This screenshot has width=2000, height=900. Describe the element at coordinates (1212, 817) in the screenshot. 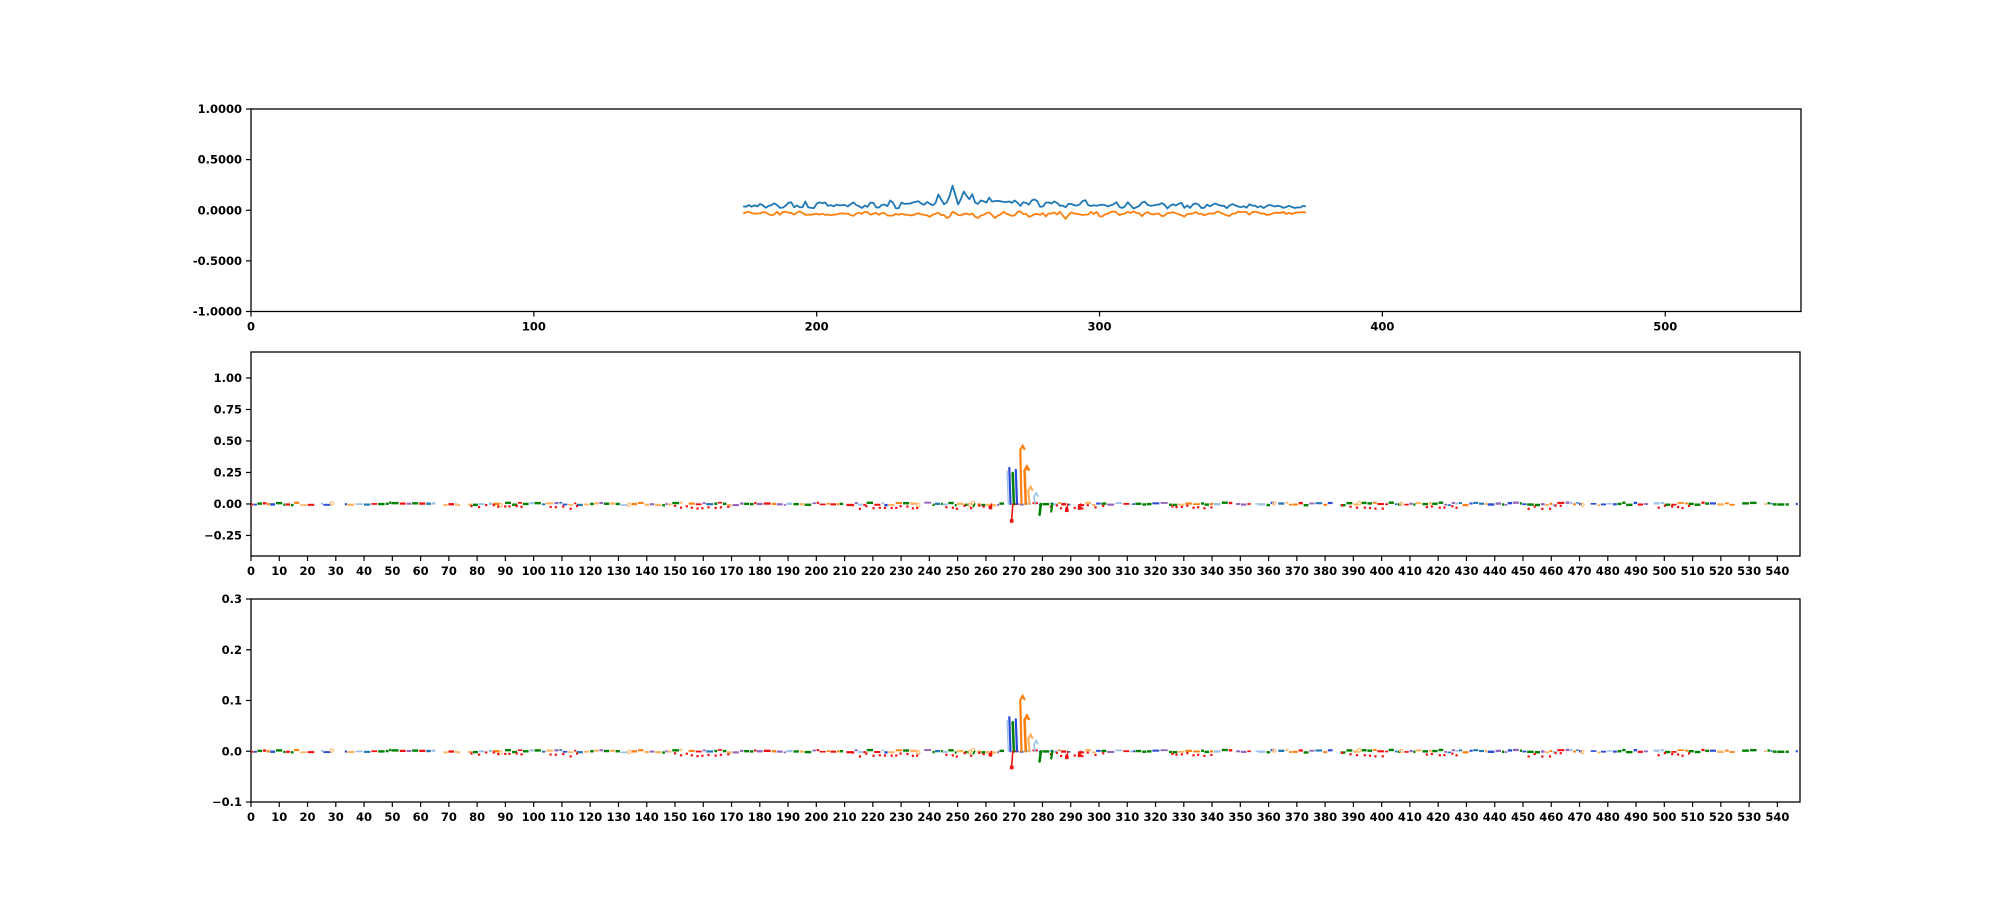

I see `x-tick-label: 340` at that location.